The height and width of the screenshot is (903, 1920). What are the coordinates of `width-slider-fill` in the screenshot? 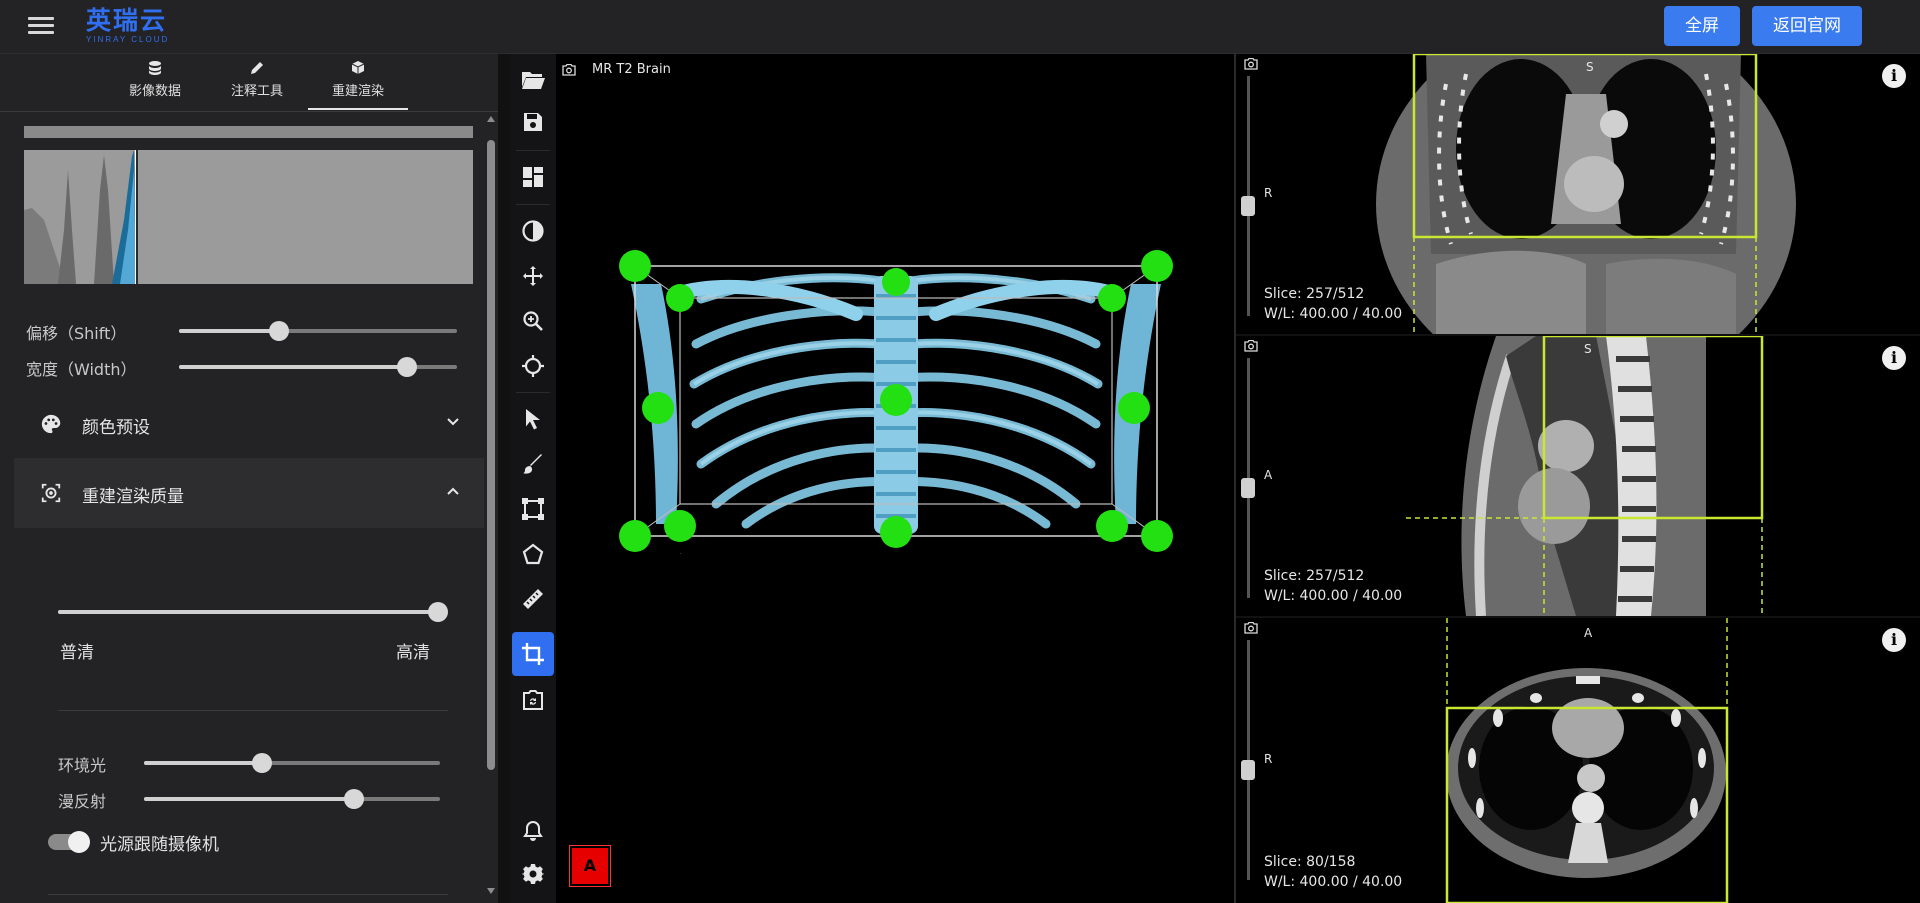 It's located at (293, 367).